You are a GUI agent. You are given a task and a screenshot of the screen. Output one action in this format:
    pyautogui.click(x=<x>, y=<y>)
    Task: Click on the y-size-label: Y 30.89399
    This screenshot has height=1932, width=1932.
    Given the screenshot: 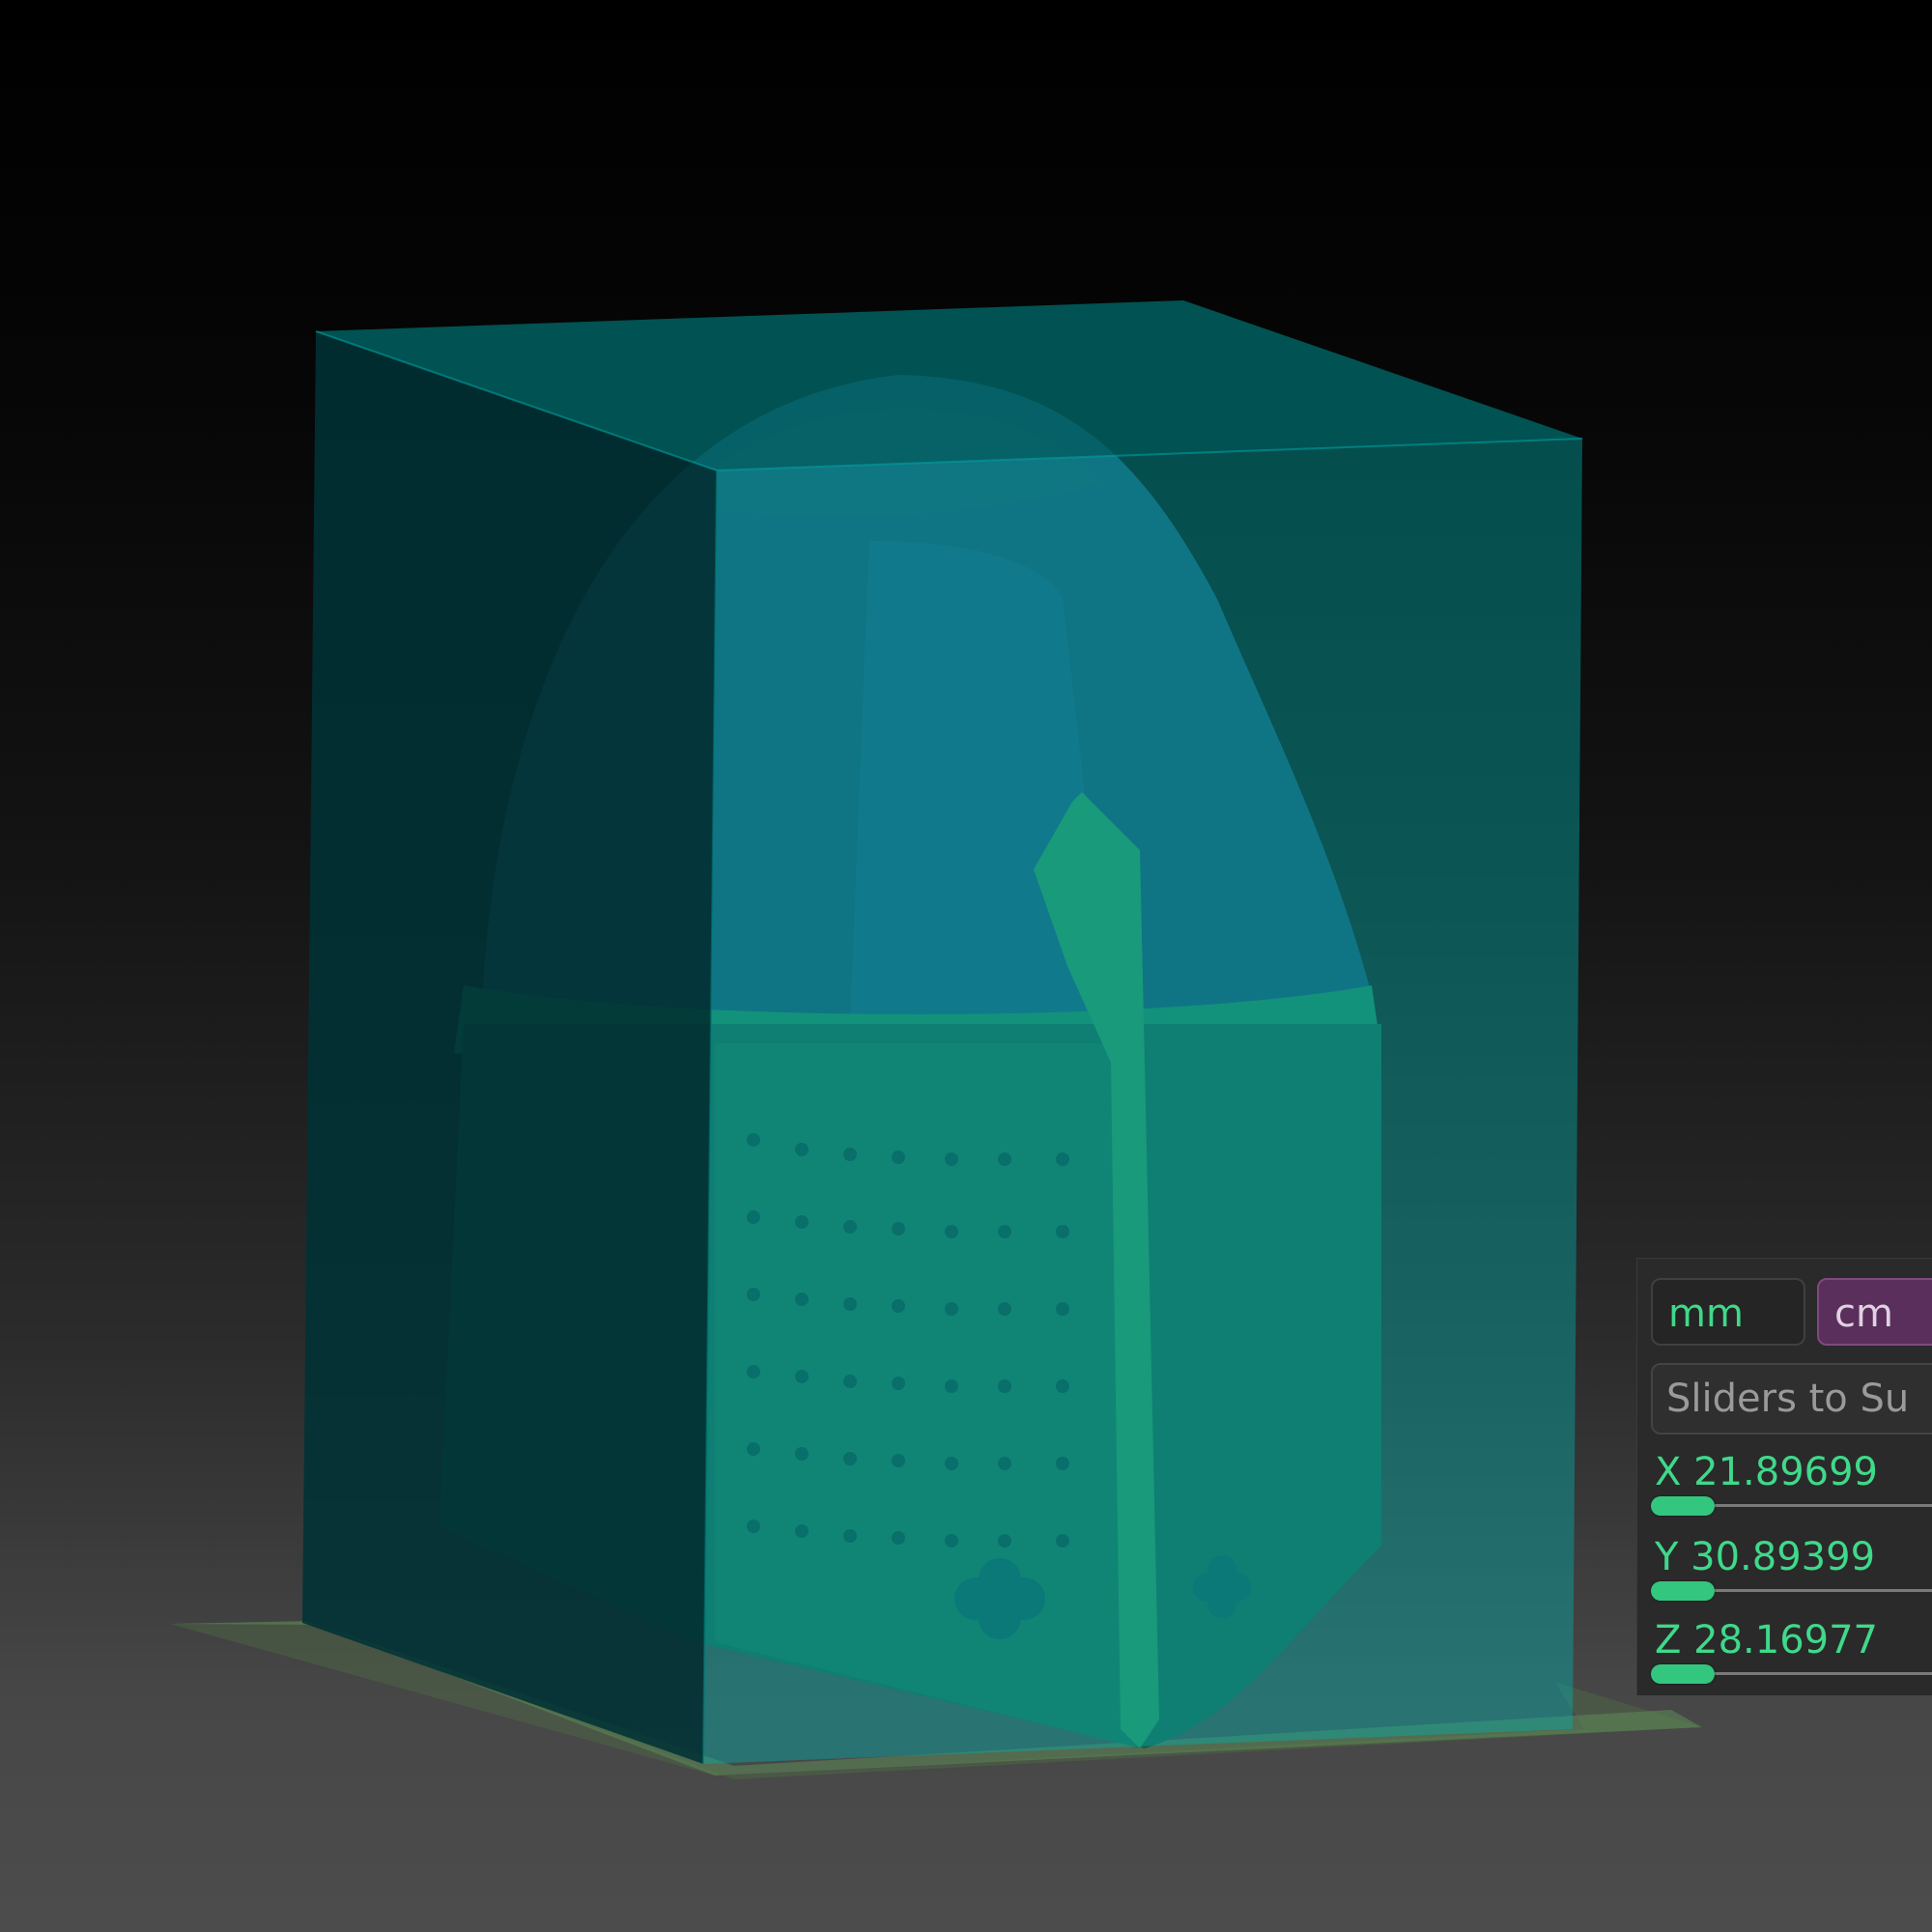 What is the action you would take?
    pyautogui.click(x=1765, y=1557)
    